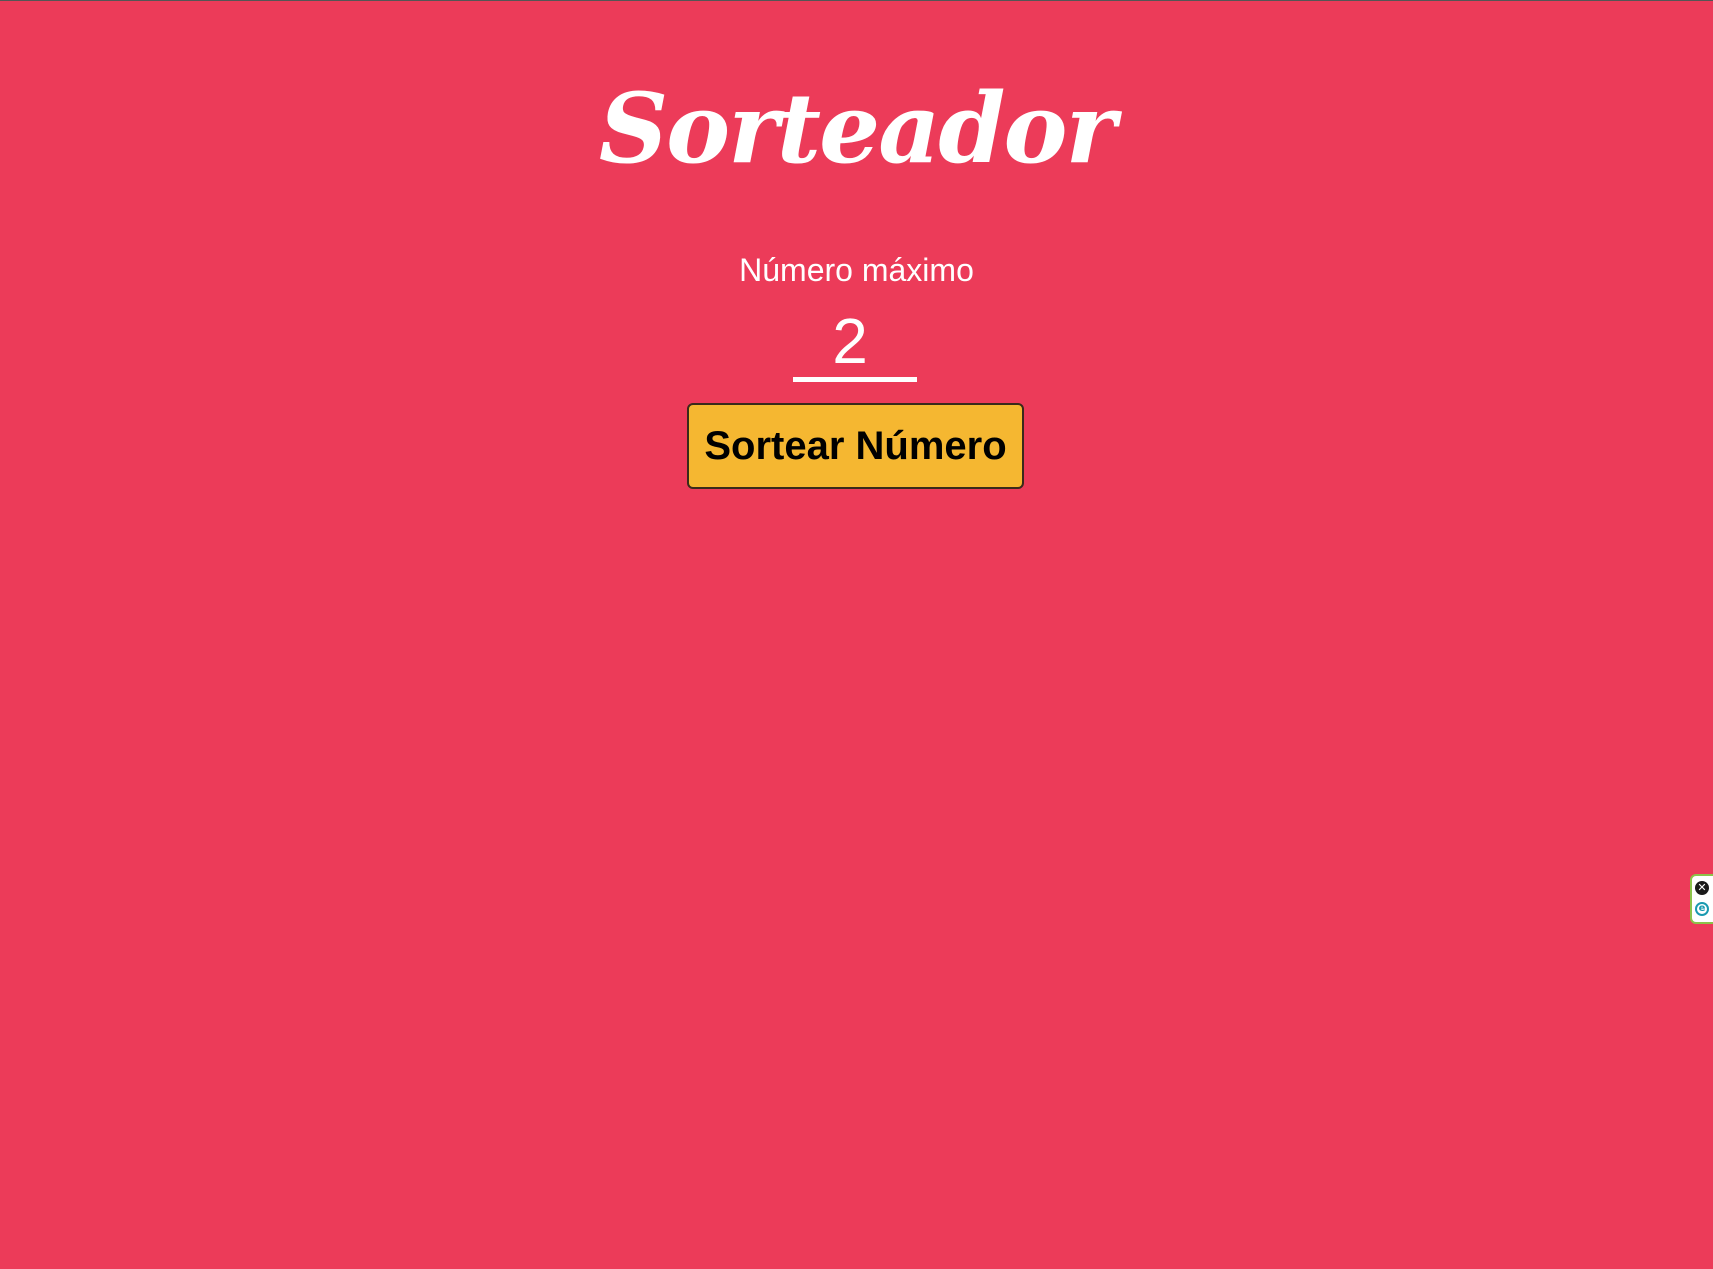 Image resolution: width=1713 pixels, height=1269 pixels. I want to click on draw-number-button: Sortear Número, so click(855, 446).